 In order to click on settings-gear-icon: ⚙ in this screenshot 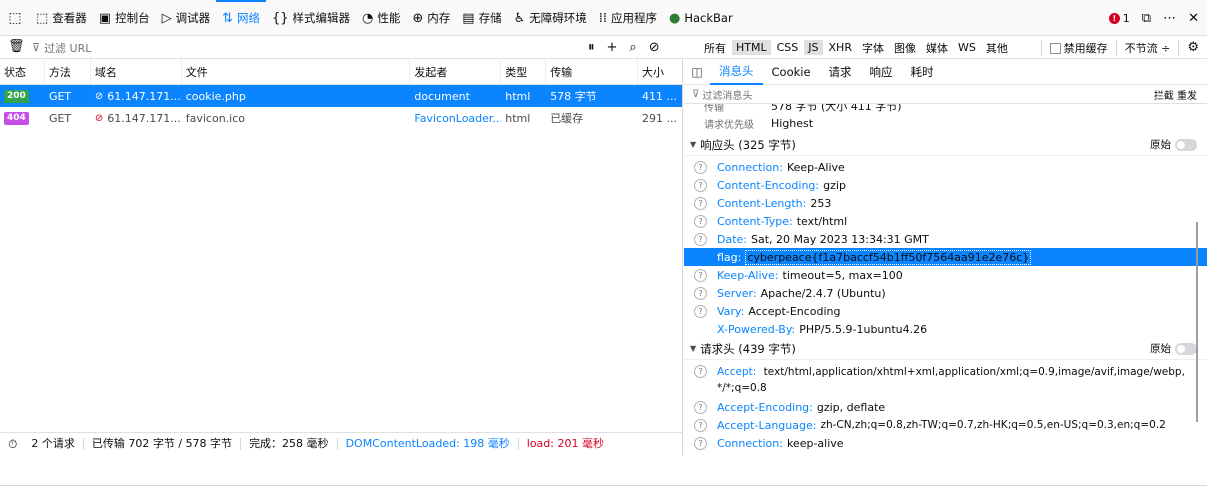, I will do `click(1193, 47)`.